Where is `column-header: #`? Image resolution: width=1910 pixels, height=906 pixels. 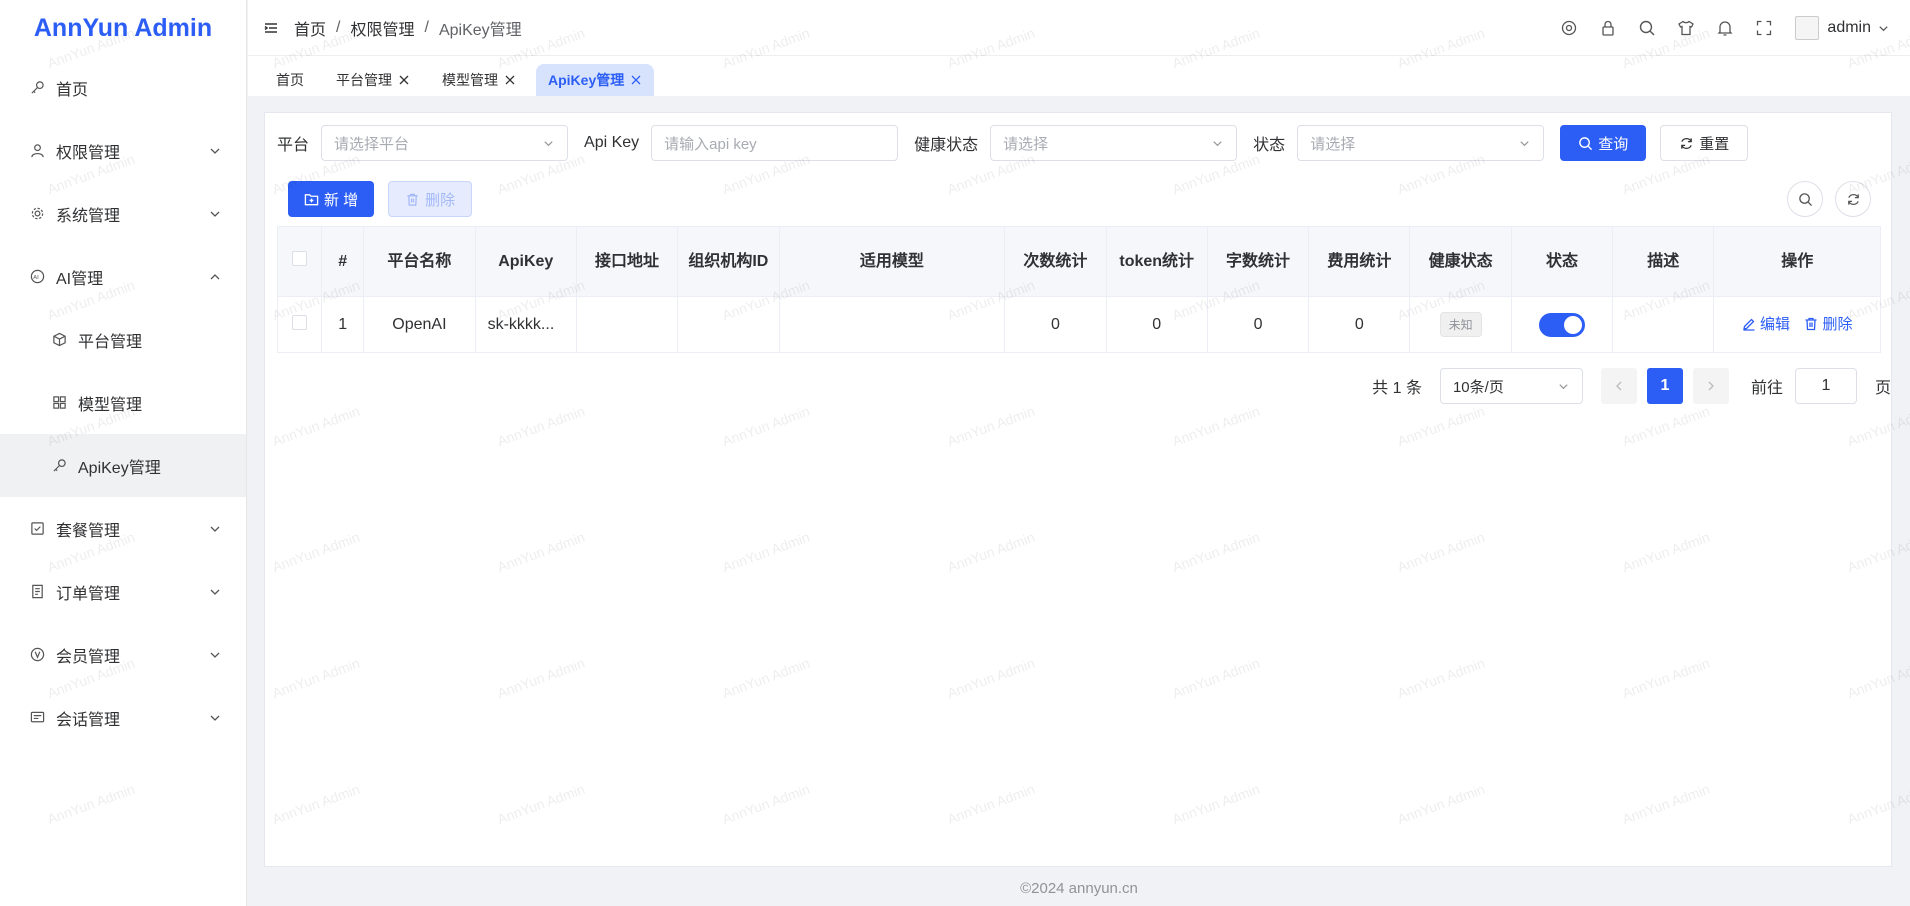
column-header: # is located at coordinates (343, 261).